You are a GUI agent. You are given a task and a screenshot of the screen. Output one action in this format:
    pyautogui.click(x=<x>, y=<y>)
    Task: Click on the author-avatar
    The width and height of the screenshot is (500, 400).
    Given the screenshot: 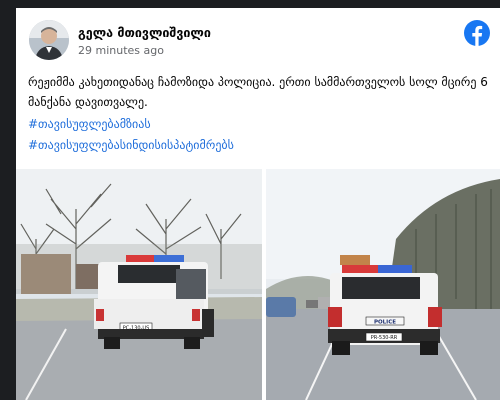 What is the action you would take?
    pyautogui.click(x=49, y=40)
    